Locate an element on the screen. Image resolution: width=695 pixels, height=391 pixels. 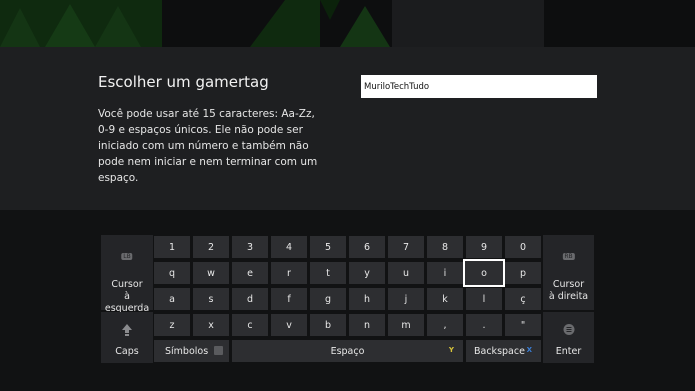
key-e: e is located at coordinates (250, 273).